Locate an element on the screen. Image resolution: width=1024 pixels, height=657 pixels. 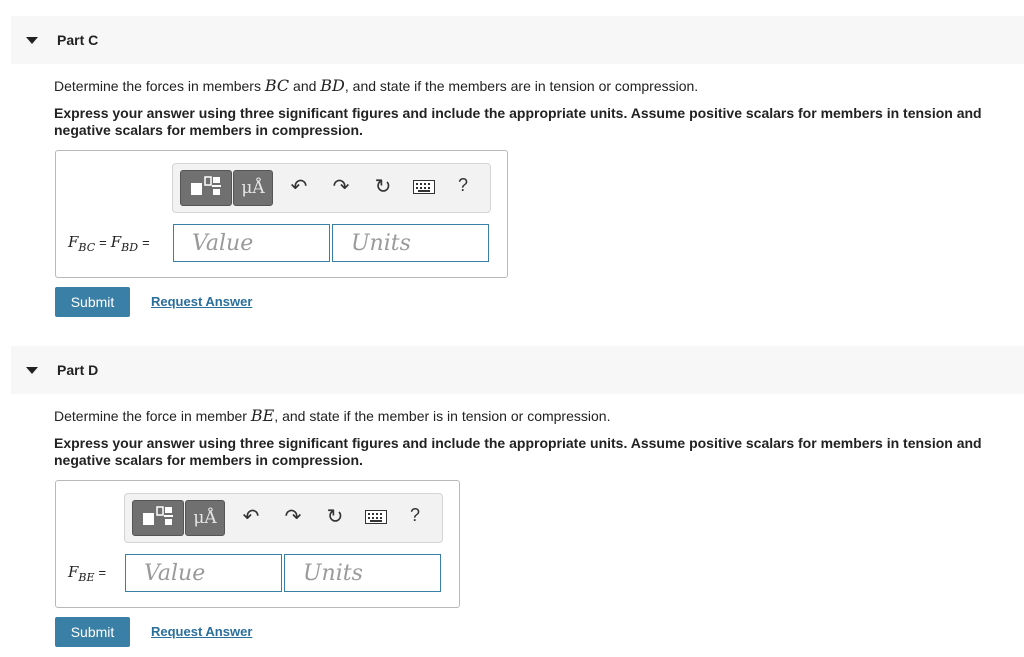
equation-lhs: FBE = is located at coordinates (89, 573).